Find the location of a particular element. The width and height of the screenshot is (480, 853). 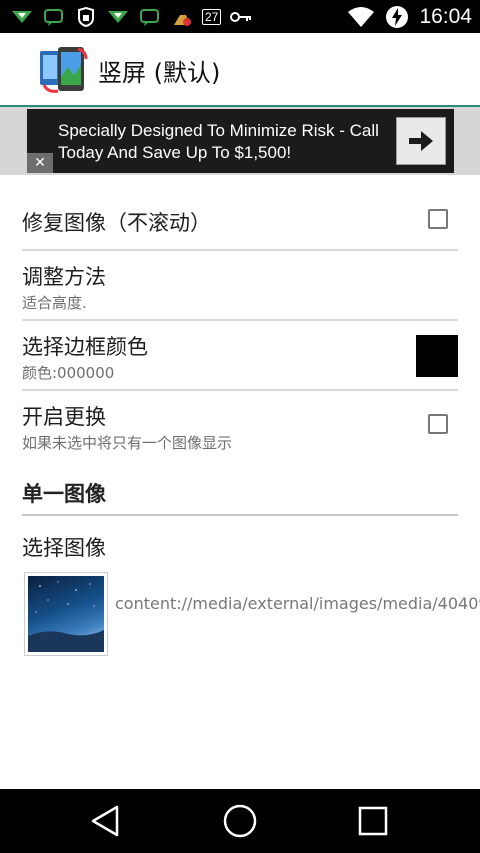

pref-border-color: 选择边框颜色 颜色:000000 is located at coordinates (240, 356).